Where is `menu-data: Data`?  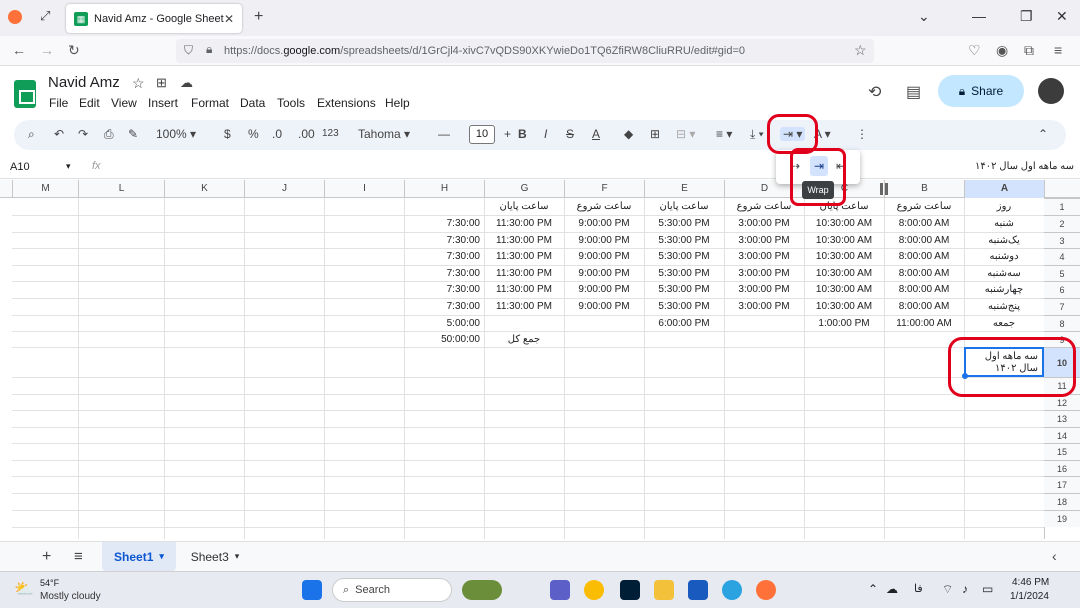 menu-data: Data is located at coordinates (252, 103).